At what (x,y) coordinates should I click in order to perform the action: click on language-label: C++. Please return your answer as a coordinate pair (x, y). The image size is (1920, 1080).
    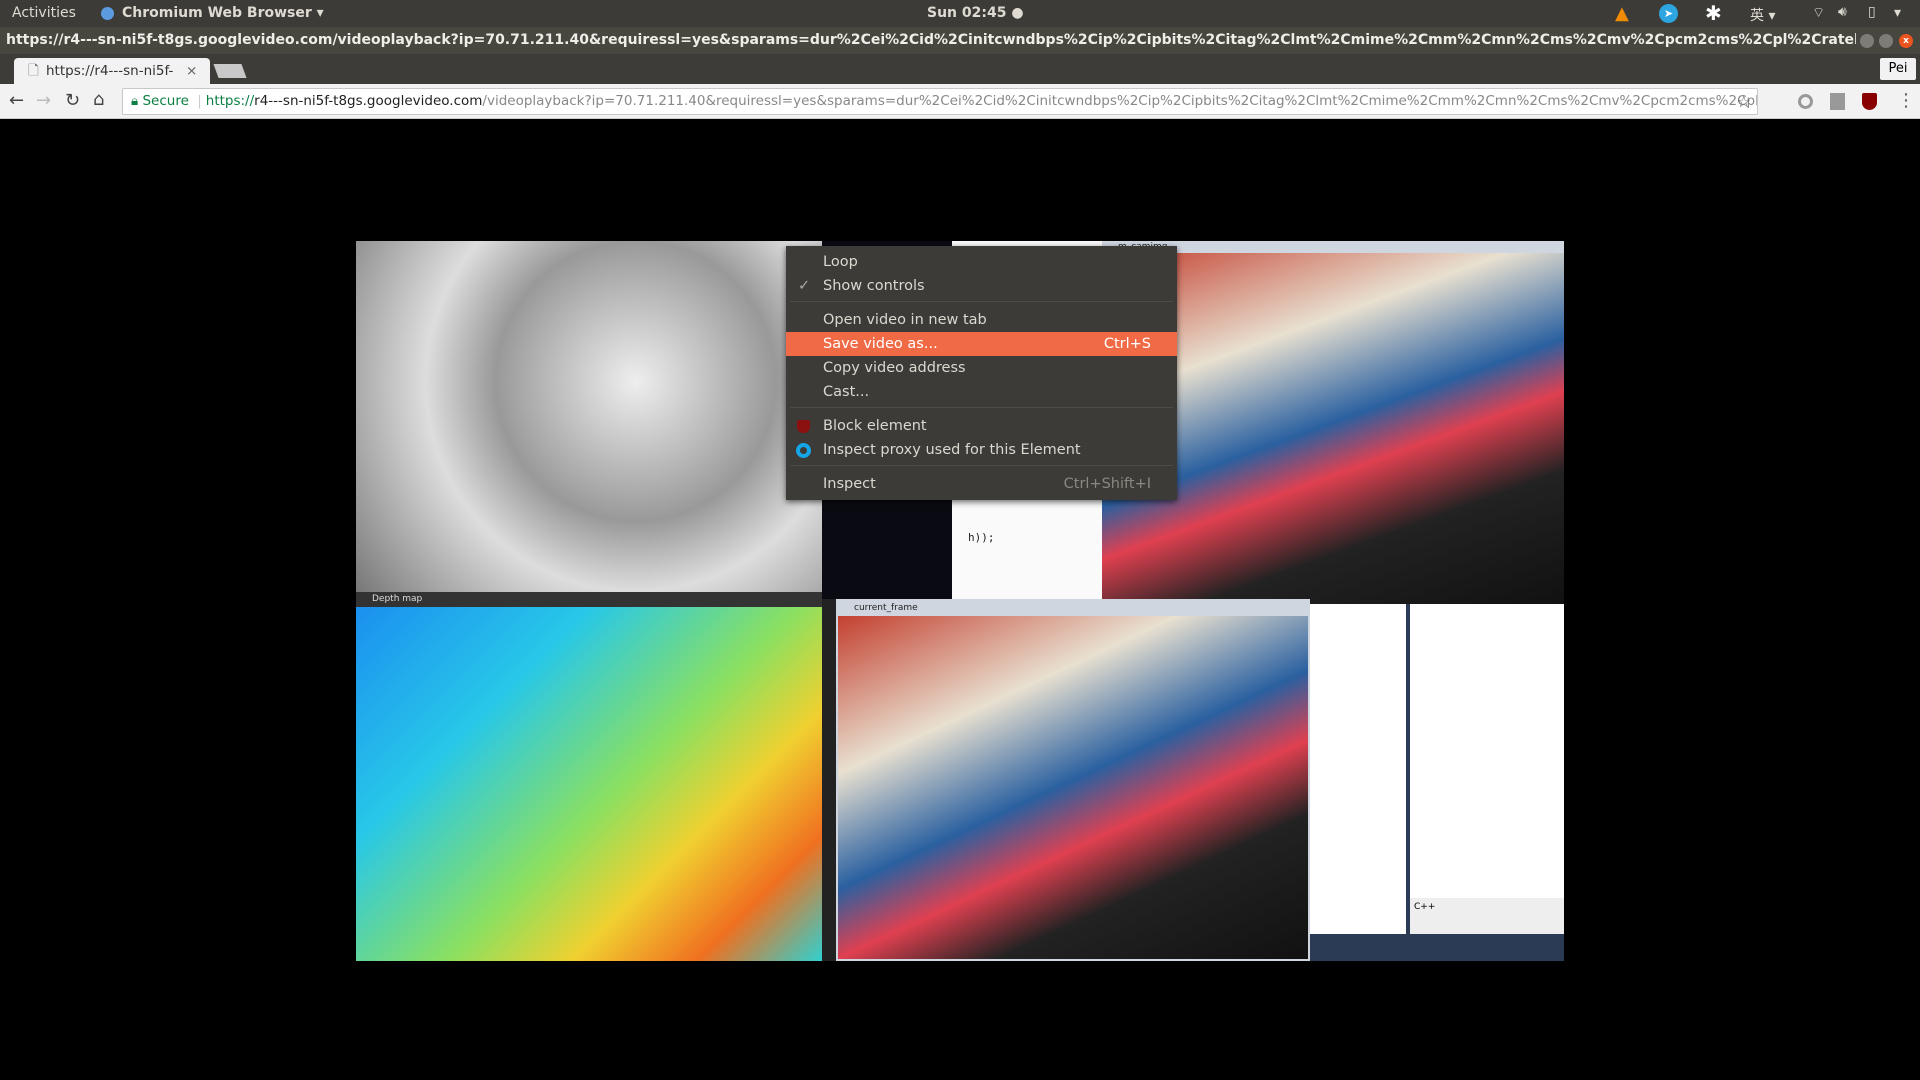
    Looking at the image, I should click on (1487, 916).